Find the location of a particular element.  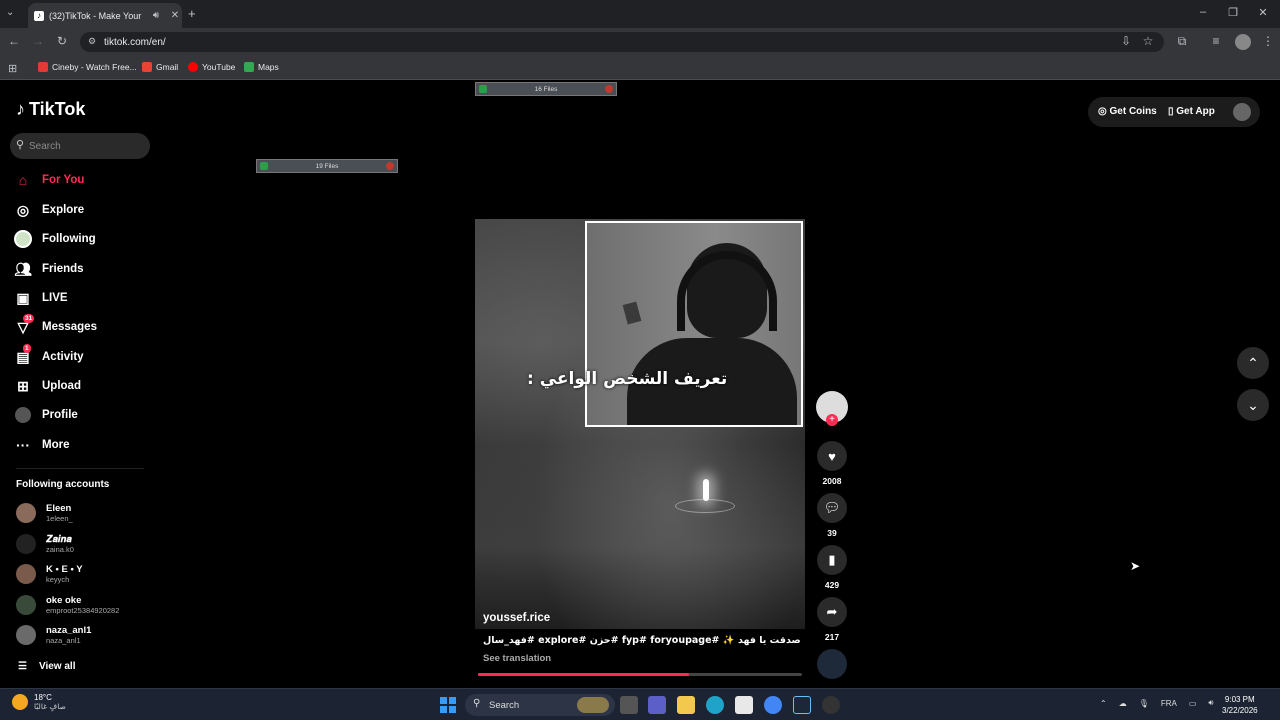

video-player: تعريف الشخص الواعي : is located at coordinates (640, 424).